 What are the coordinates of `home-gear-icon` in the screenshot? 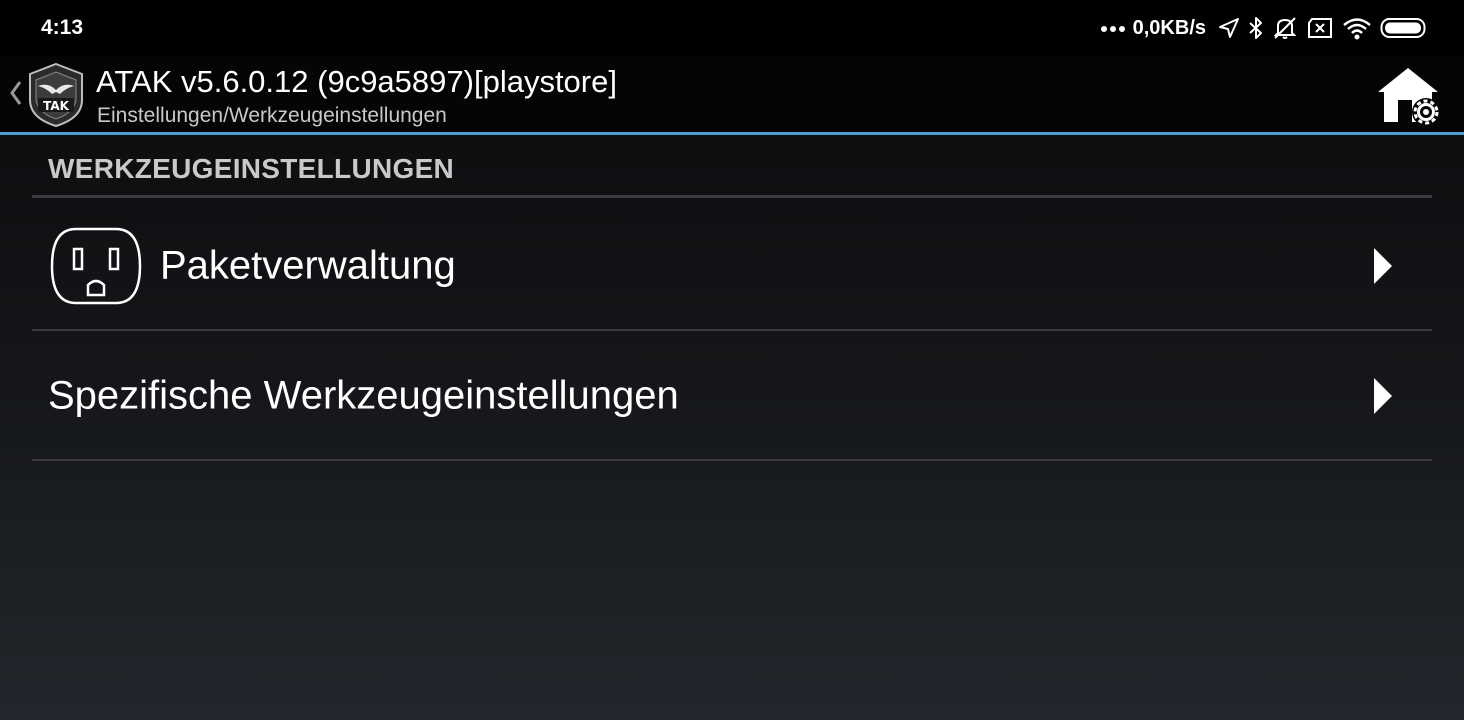 It's located at (1409, 97).